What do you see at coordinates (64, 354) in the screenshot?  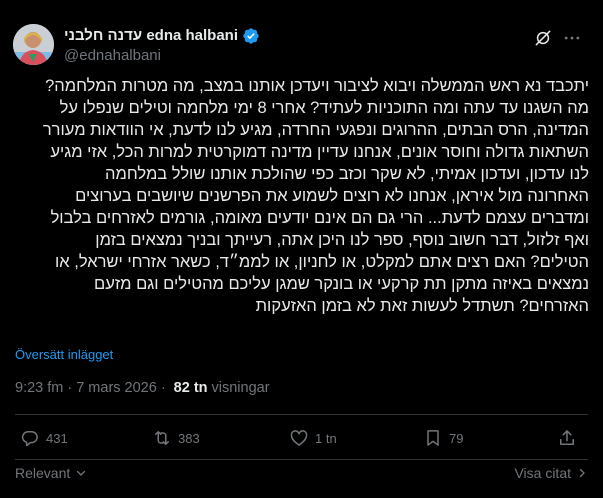 I see `translate-link: Översätt inlägget` at bounding box center [64, 354].